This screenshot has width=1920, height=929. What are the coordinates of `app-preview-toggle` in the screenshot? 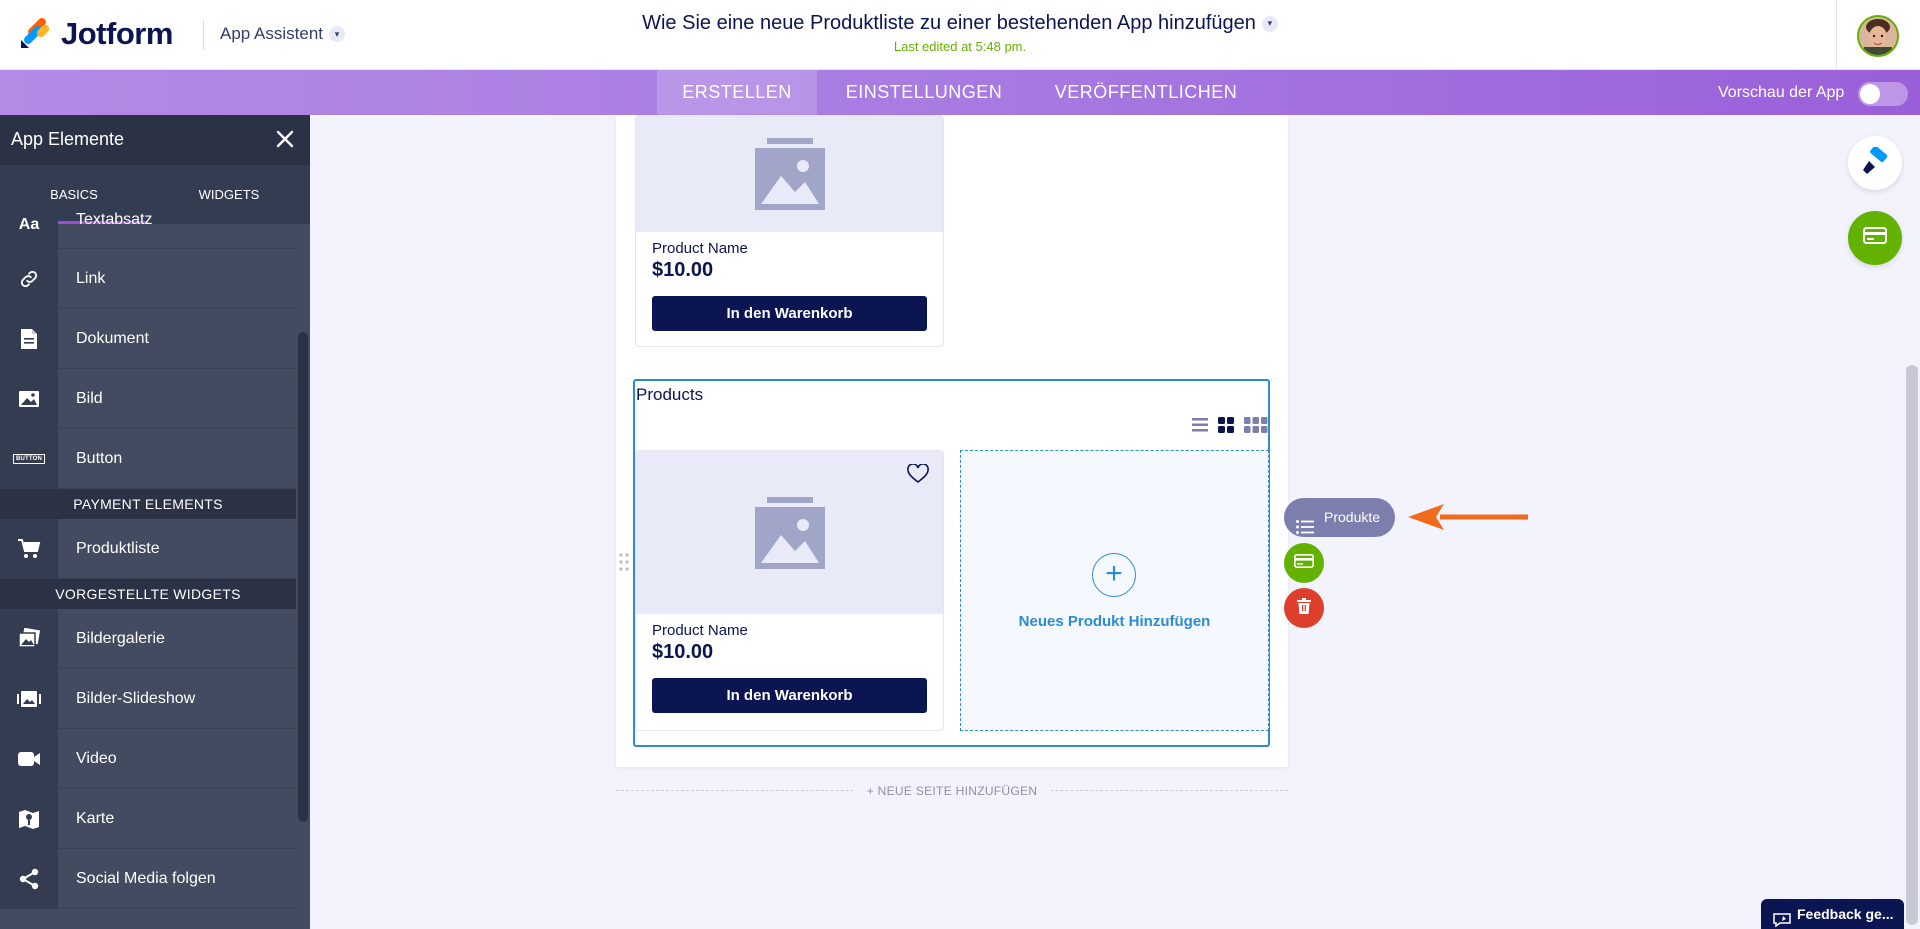 It's located at (1883, 94).